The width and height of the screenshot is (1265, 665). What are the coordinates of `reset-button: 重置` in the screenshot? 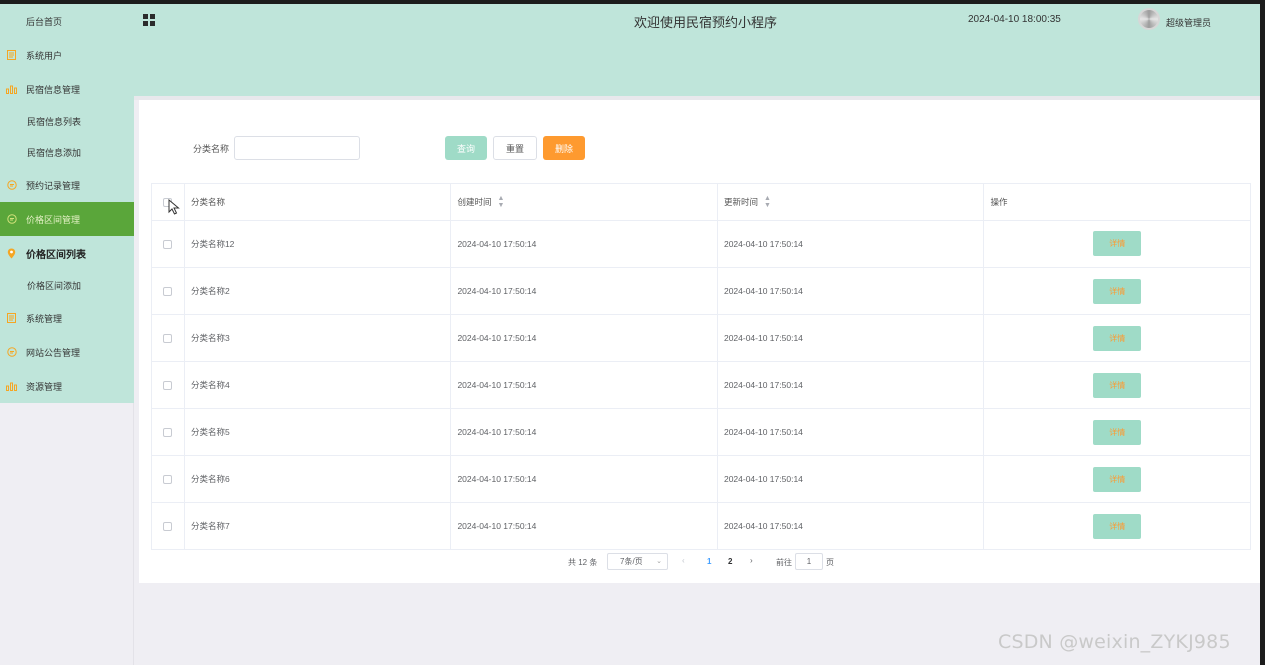 It's located at (515, 148).